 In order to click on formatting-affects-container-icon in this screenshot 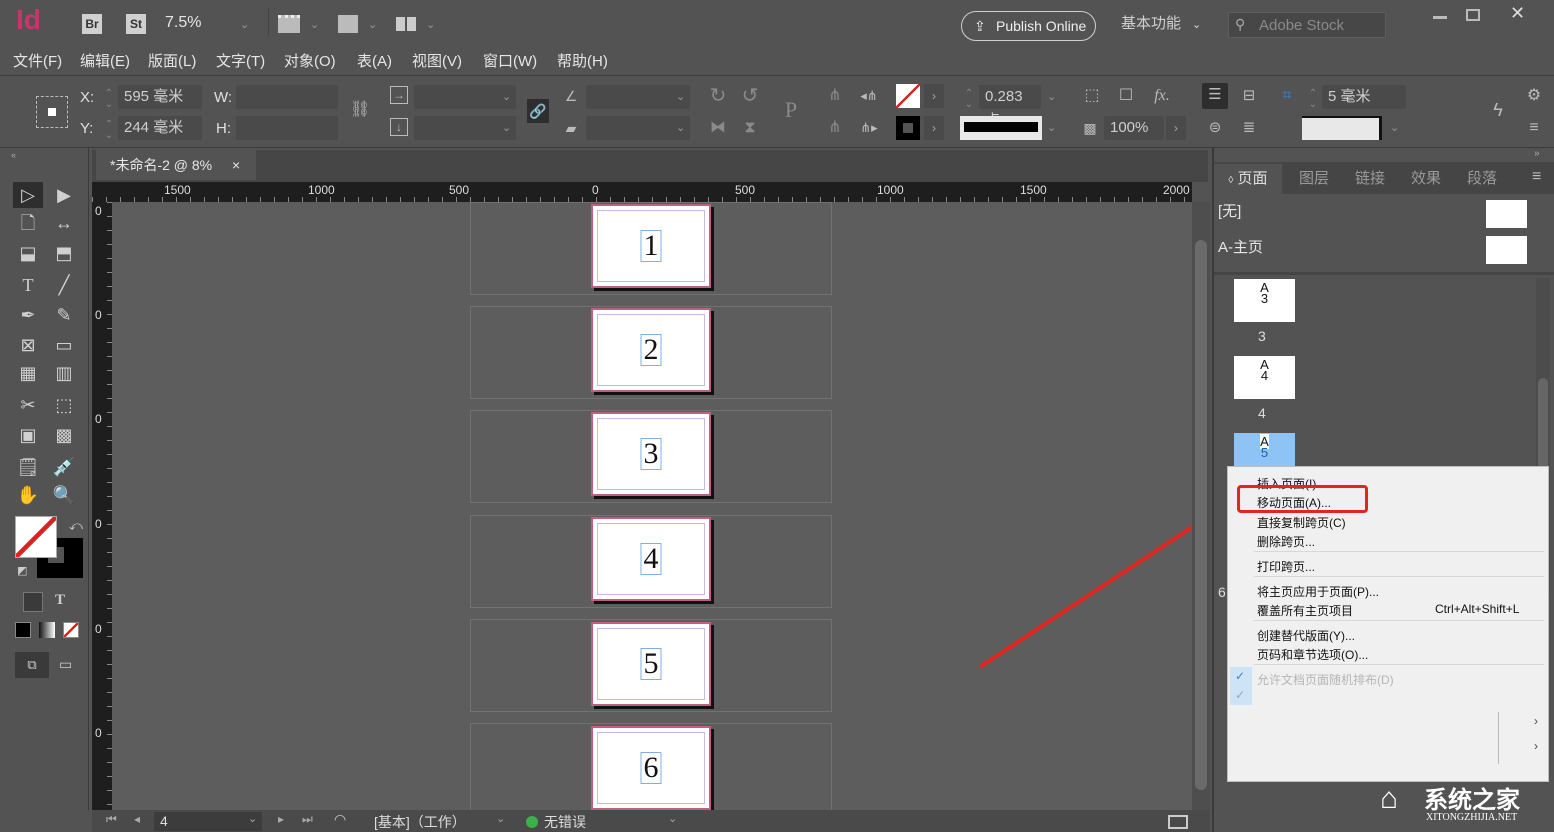, I will do `click(33, 602)`.